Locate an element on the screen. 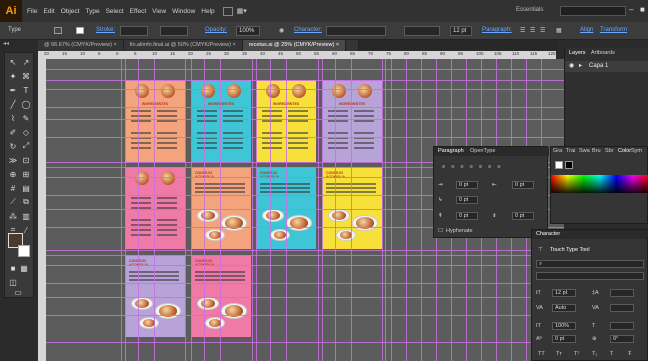  minimize-button: – is located at coordinates (631, 9).